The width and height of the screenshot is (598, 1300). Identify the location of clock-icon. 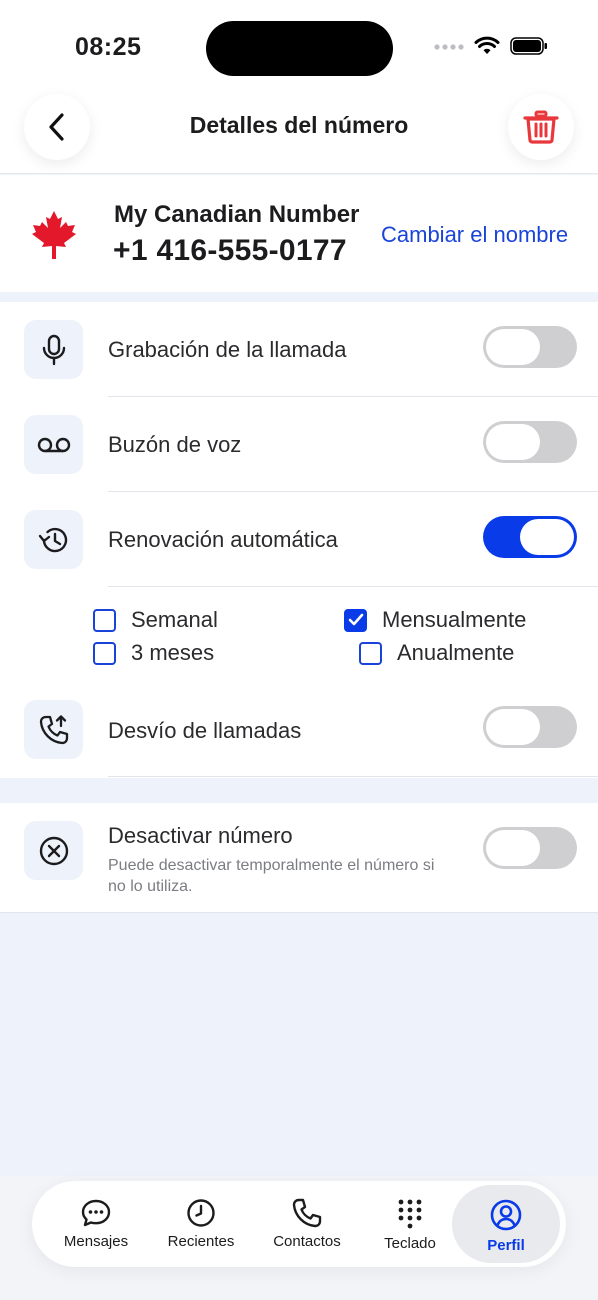
(201, 1213).